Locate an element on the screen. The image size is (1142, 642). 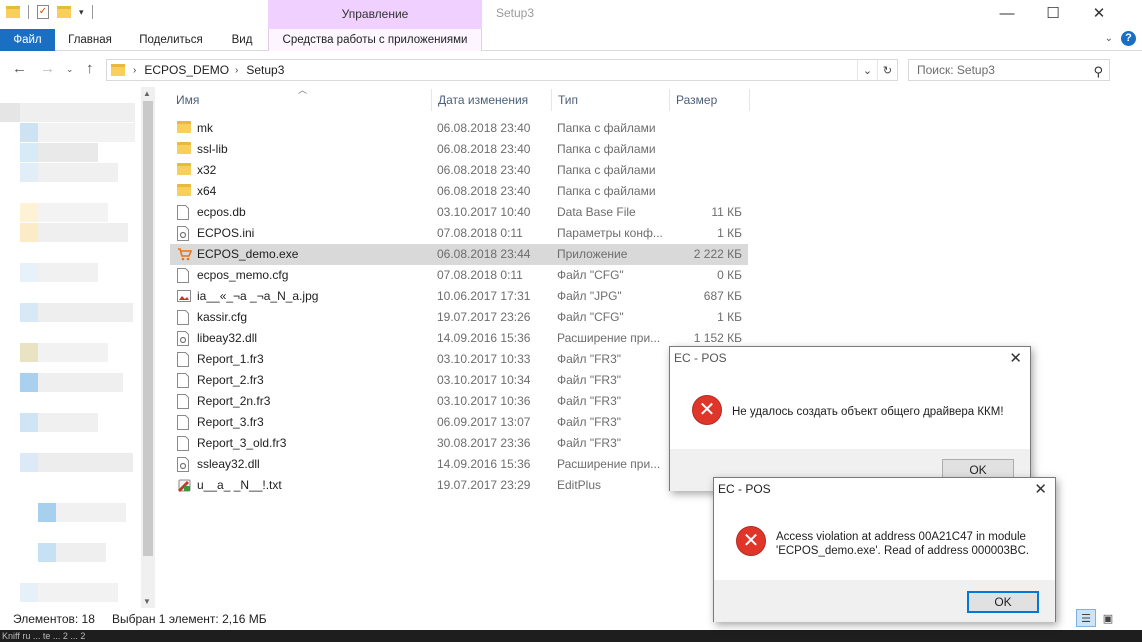
file-size: 687 КБ is located at coordinates (722, 296).